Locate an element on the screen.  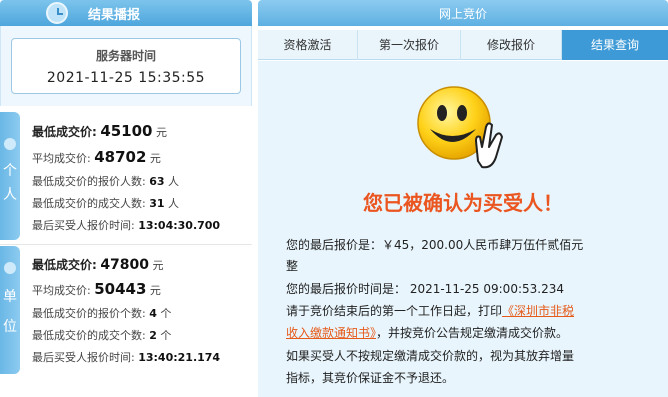
tab-first-bid: 第一次报价 is located at coordinates (409, 45).